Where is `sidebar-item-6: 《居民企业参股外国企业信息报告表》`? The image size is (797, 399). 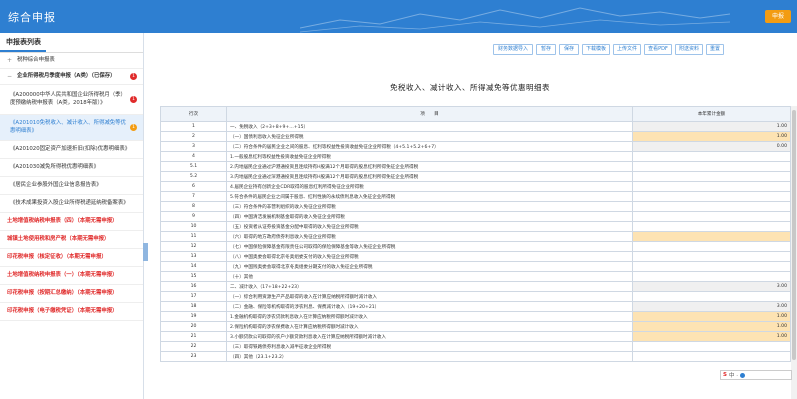 sidebar-item-6: 《居民企业参股外国企业信息报告表》 is located at coordinates (71, 186).